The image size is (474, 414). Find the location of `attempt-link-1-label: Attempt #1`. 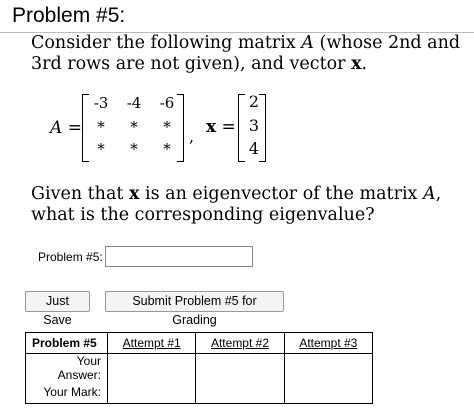

attempt-link-1-label: Attempt #1 is located at coordinates (152, 343).